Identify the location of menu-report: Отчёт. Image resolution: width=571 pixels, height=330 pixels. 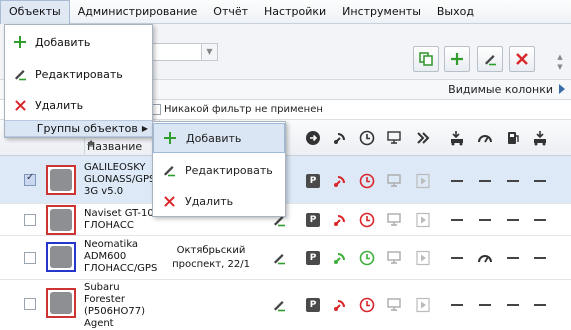
(230, 12).